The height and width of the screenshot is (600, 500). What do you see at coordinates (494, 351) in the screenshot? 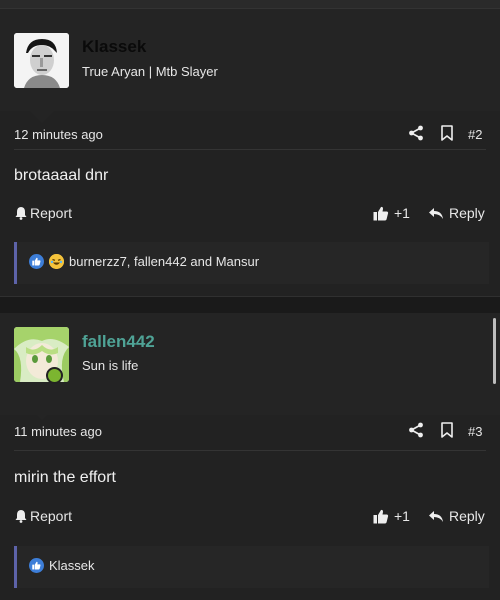
I see `scrollbar` at bounding box center [494, 351].